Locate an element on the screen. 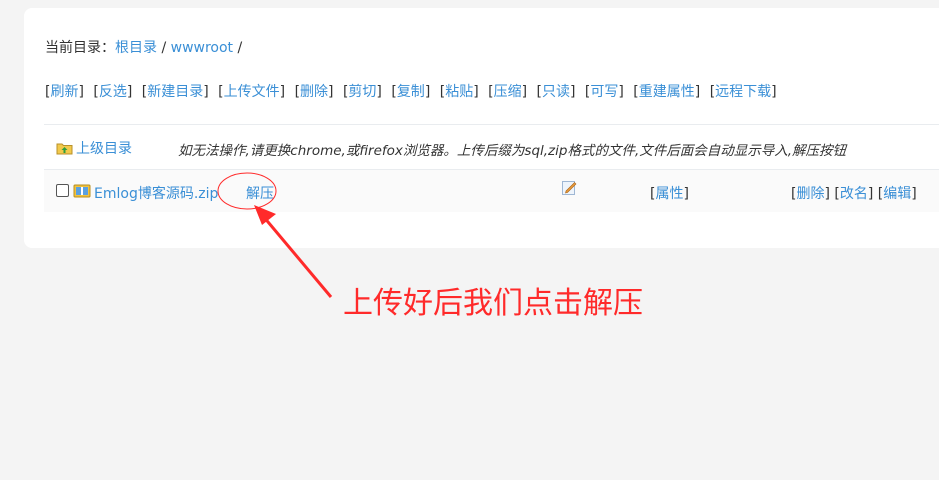  annotation-arrow-shaft is located at coordinates (297, 256).